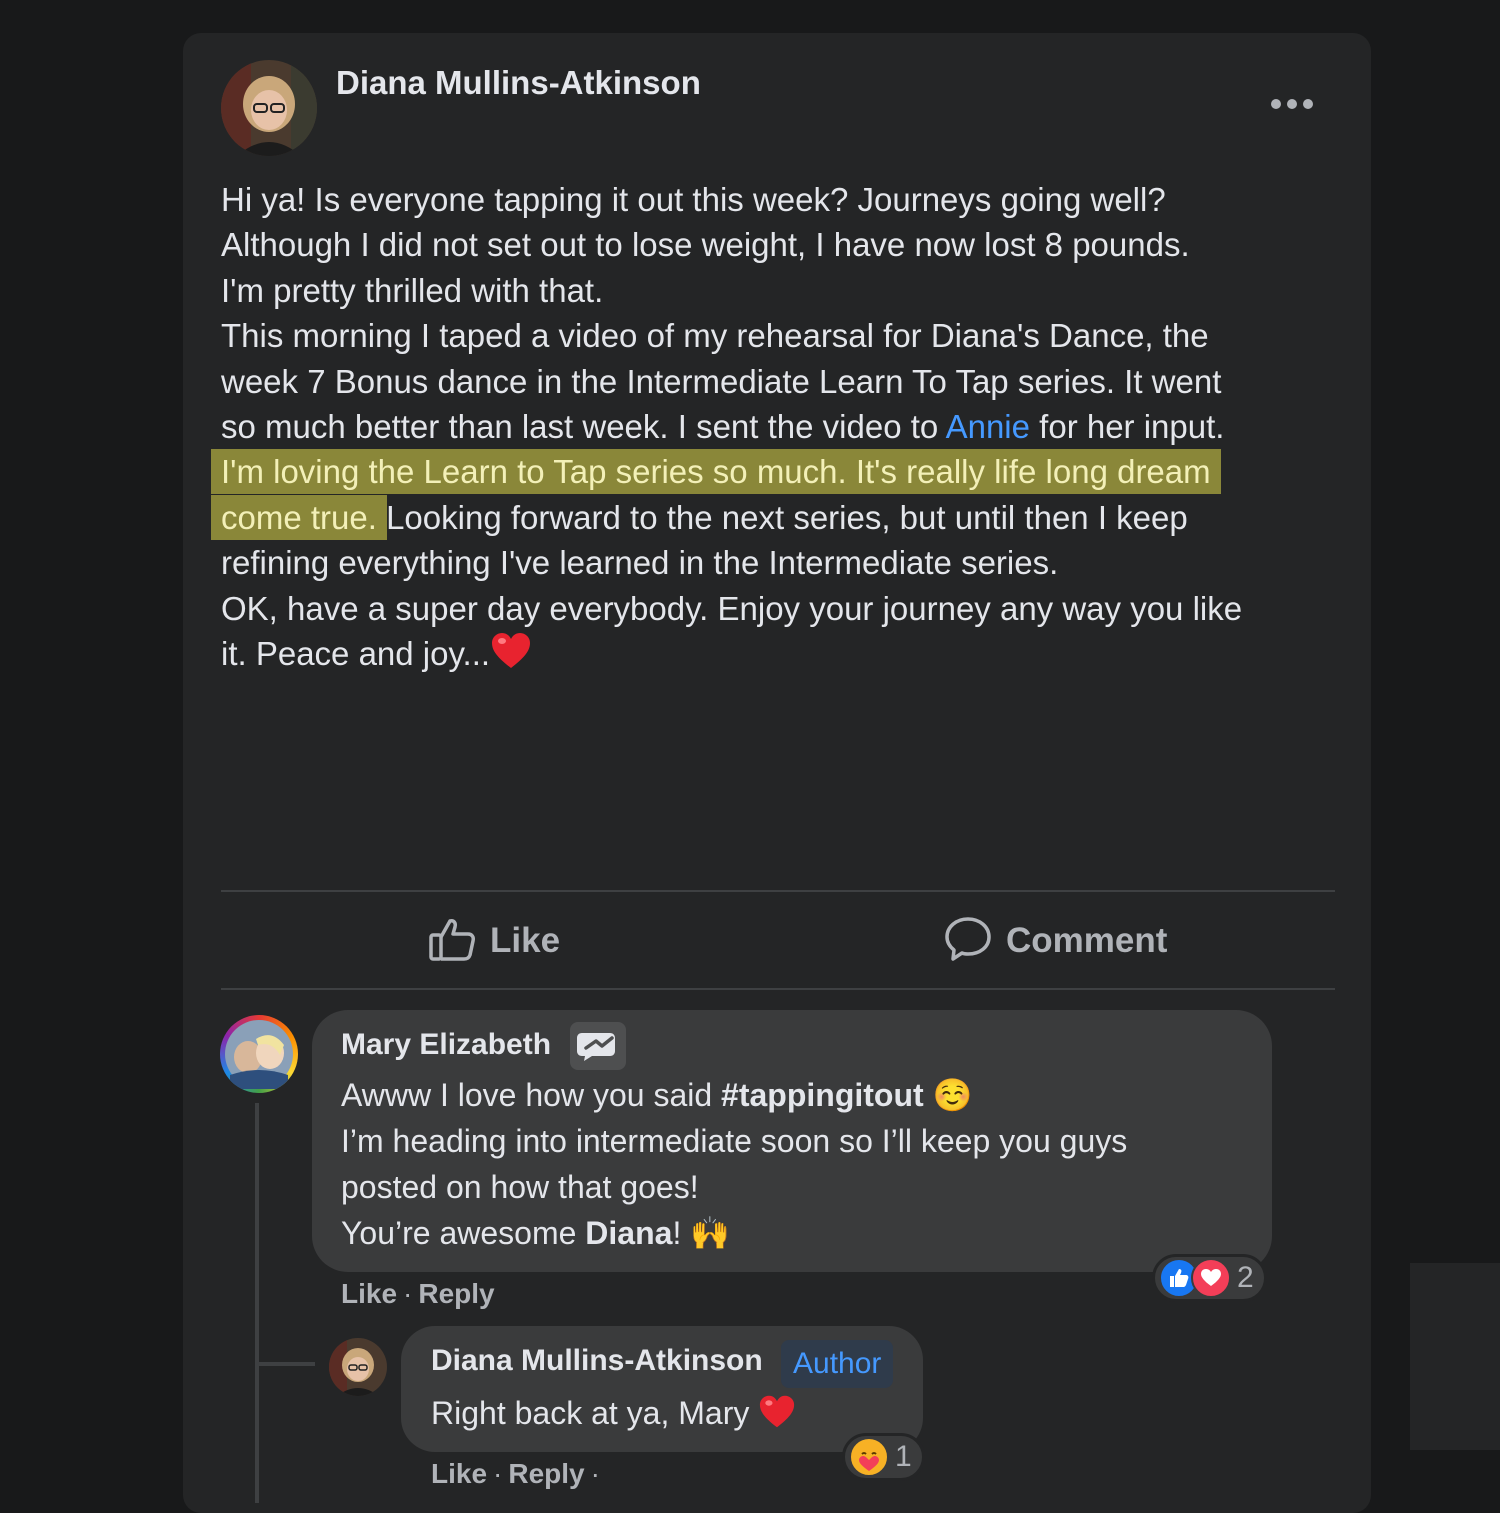  I want to click on like-label: Like, so click(525, 940).